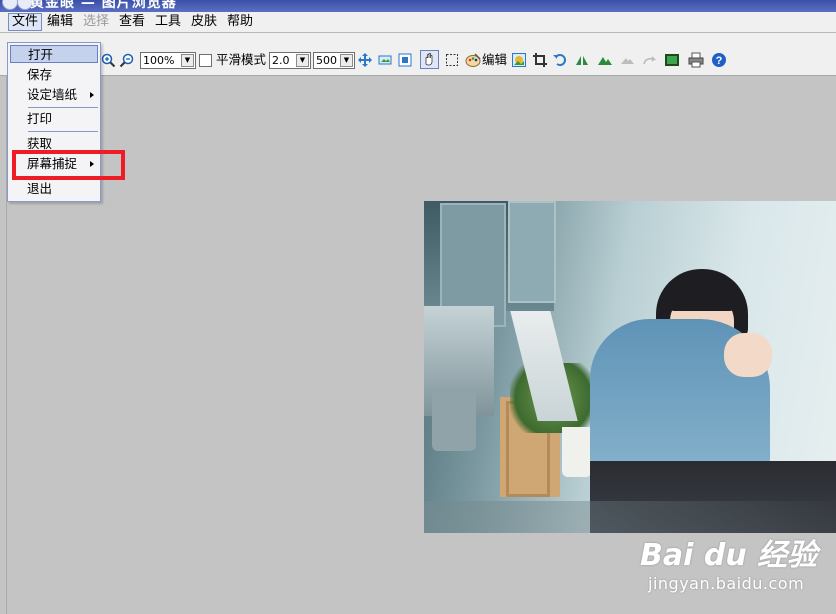  I want to click on scale-select: 2.0 ▼, so click(290, 60).